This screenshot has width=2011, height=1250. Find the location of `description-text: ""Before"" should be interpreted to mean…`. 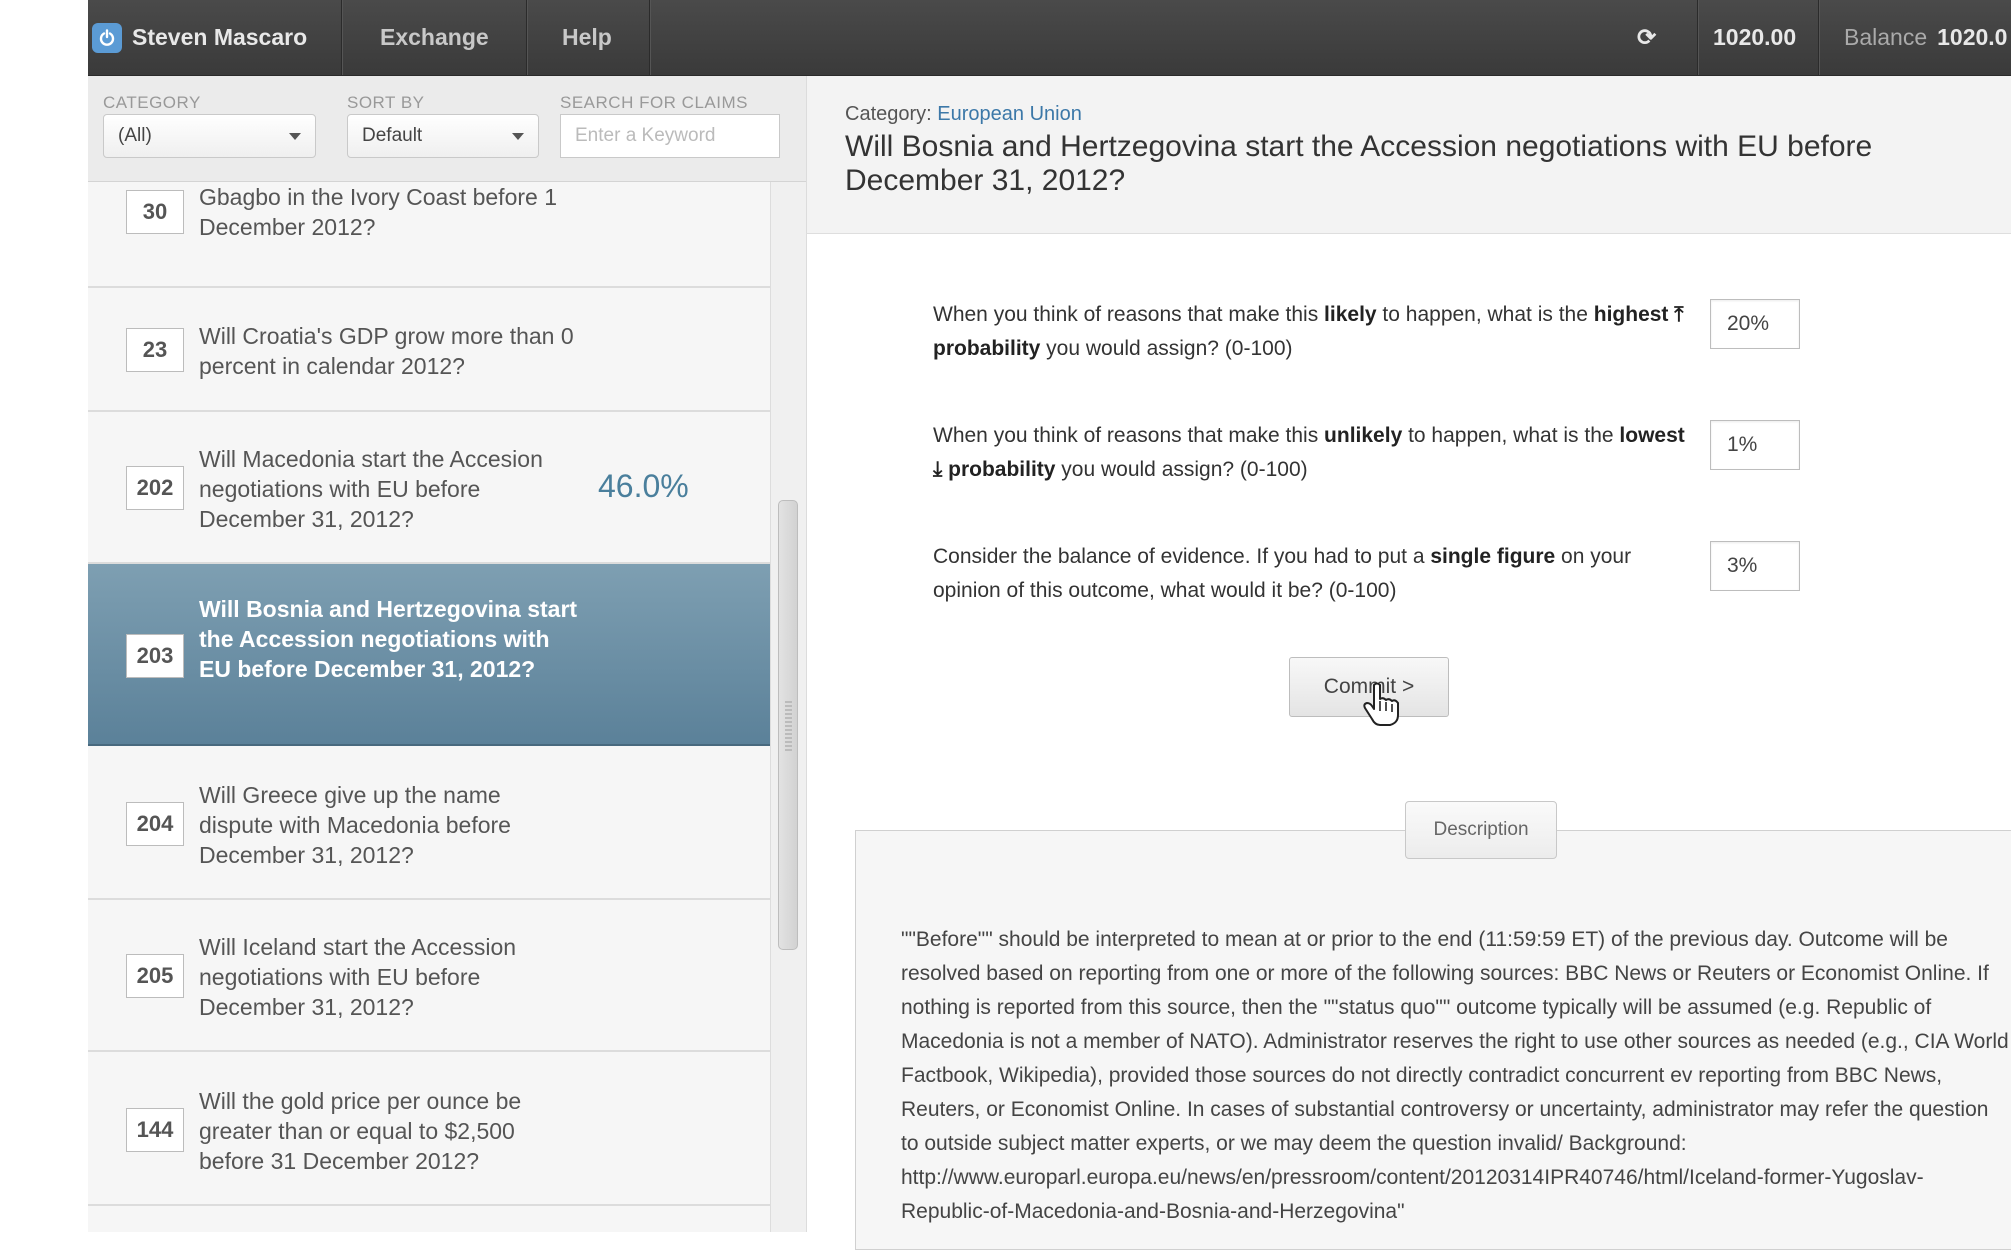

description-text: ""Before"" should be interpreted to mean… is located at coordinates (1455, 1075).